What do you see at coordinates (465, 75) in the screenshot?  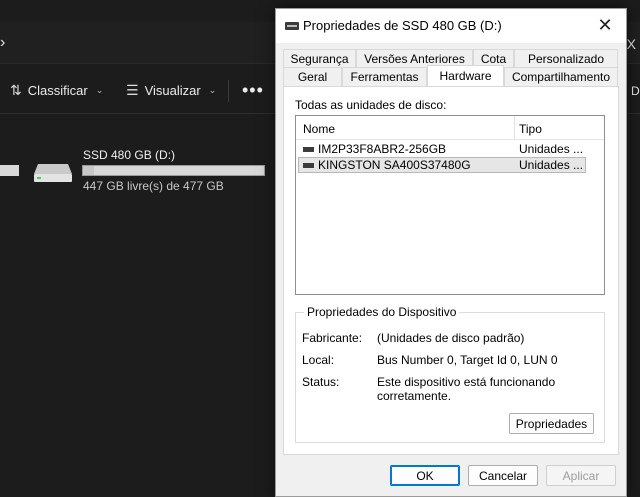 I see `tab-hardware: Hardware` at bounding box center [465, 75].